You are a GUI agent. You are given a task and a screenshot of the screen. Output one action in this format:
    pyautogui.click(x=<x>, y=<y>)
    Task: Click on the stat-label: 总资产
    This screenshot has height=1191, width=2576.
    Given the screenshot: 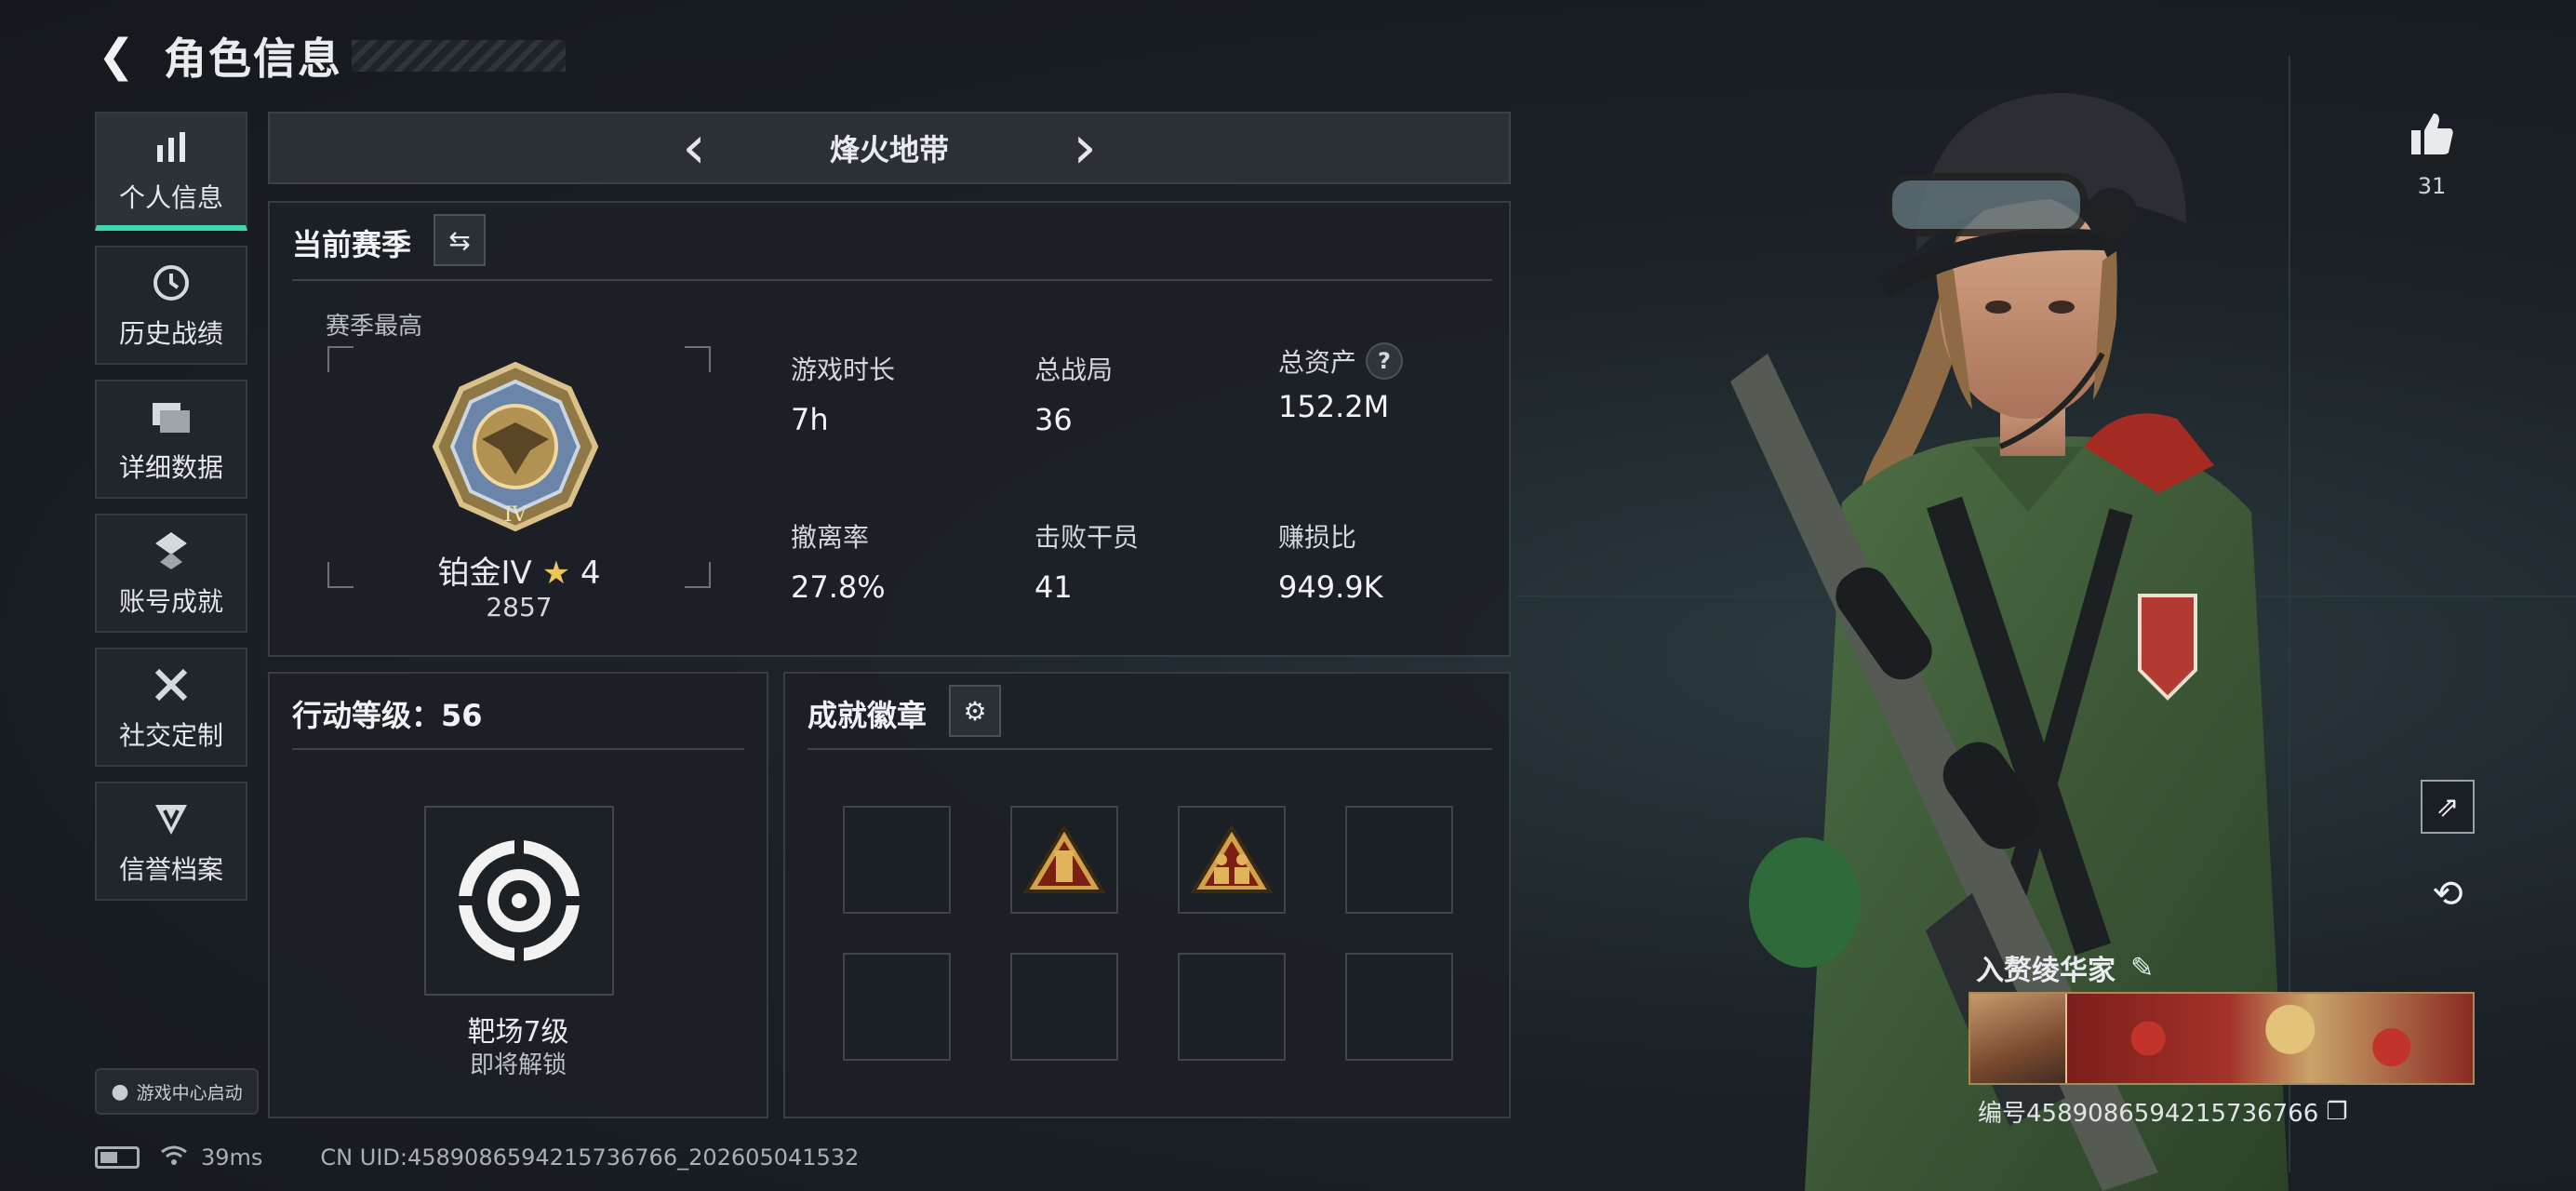 What is the action you would take?
    pyautogui.click(x=1317, y=362)
    